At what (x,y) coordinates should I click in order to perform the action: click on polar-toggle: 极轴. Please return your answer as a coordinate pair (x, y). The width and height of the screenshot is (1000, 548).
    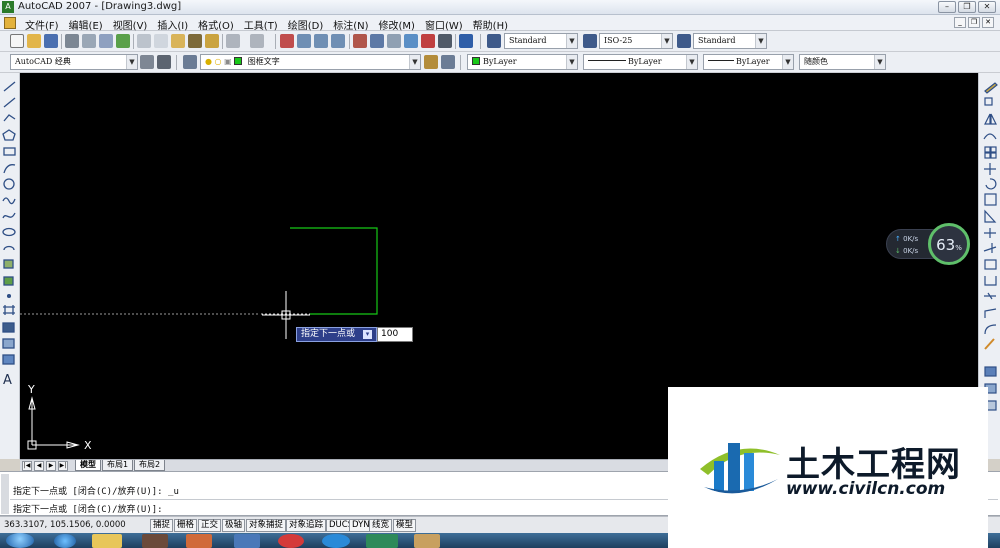
    Looking at the image, I should click on (234, 525).